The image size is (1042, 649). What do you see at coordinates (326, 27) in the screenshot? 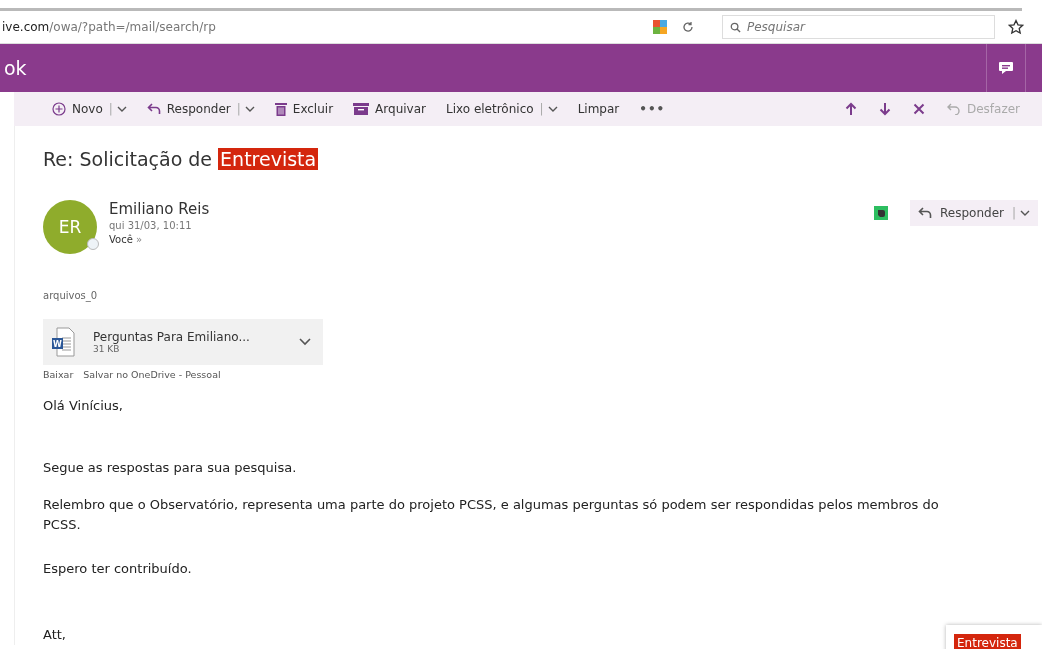
I see `url-field: ive.com/owa/?path=/mail/search/rp` at bounding box center [326, 27].